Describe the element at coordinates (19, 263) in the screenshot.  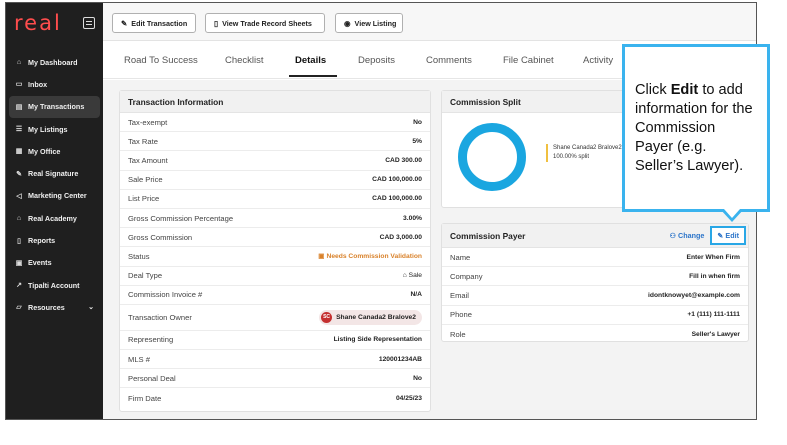
I see `calendar-icon: ▣` at that location.